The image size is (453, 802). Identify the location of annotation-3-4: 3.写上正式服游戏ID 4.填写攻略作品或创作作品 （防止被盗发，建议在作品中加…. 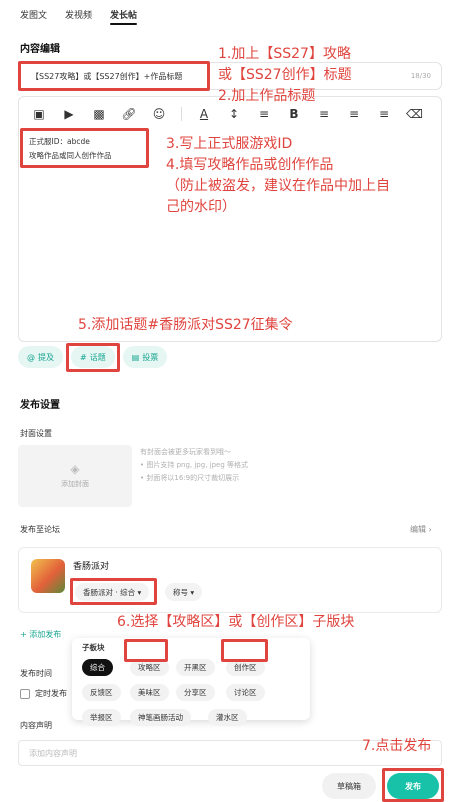
(278, 175).